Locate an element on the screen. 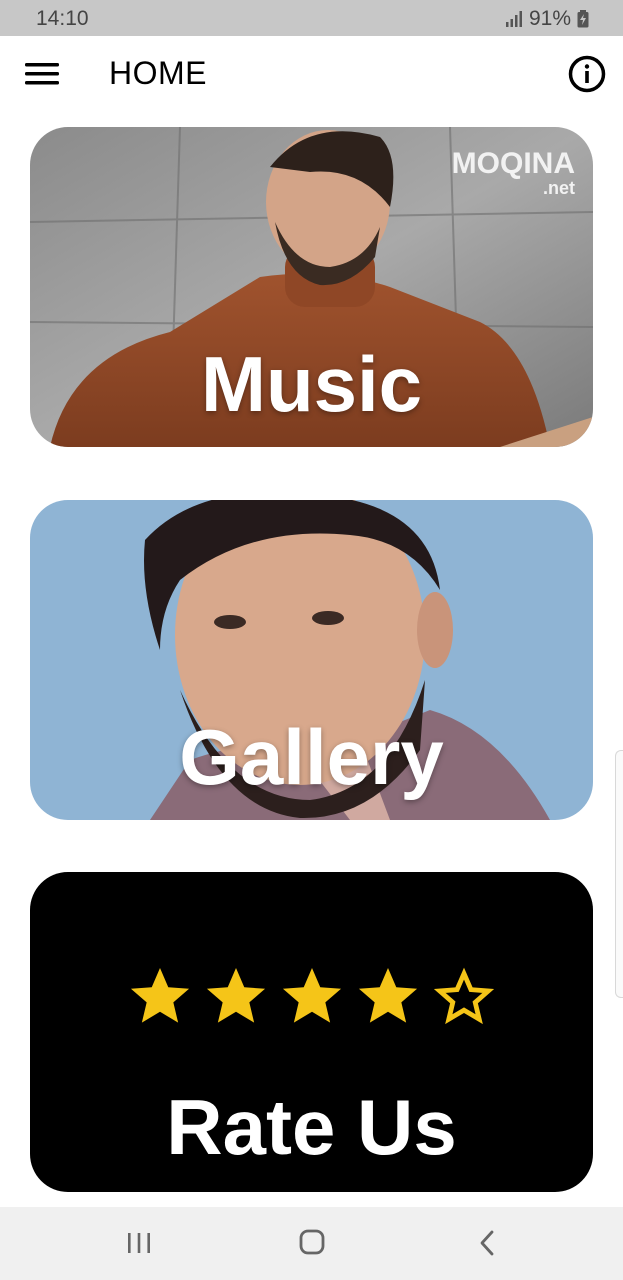 The image size is (623, 1280). menu-icon is located at coordinates (42, 74).